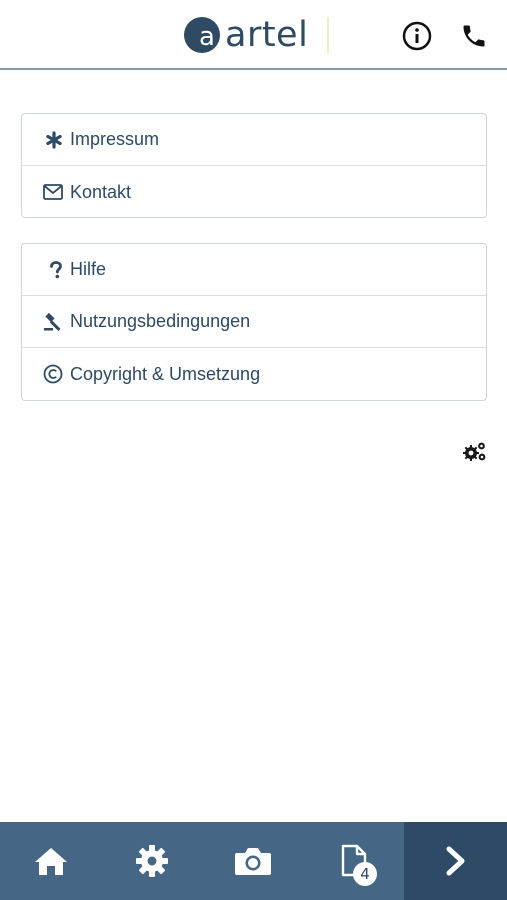  I want to click on tab-documents: 4, so click(353, 861).